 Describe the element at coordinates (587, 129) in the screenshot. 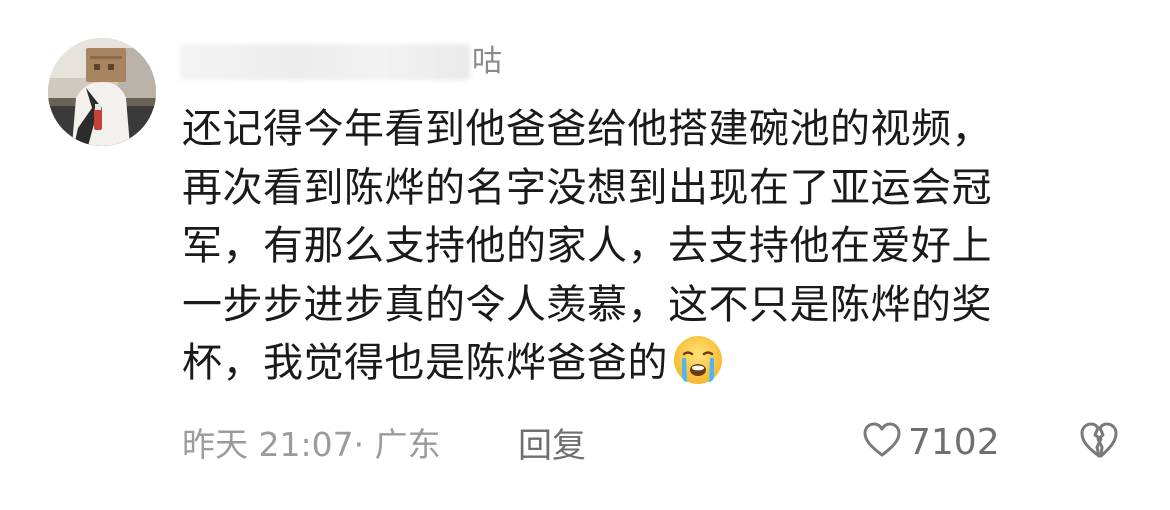

I see `comment-line: 还记得今年看到他爸爸给他搭建碗池的视频，` at that location.